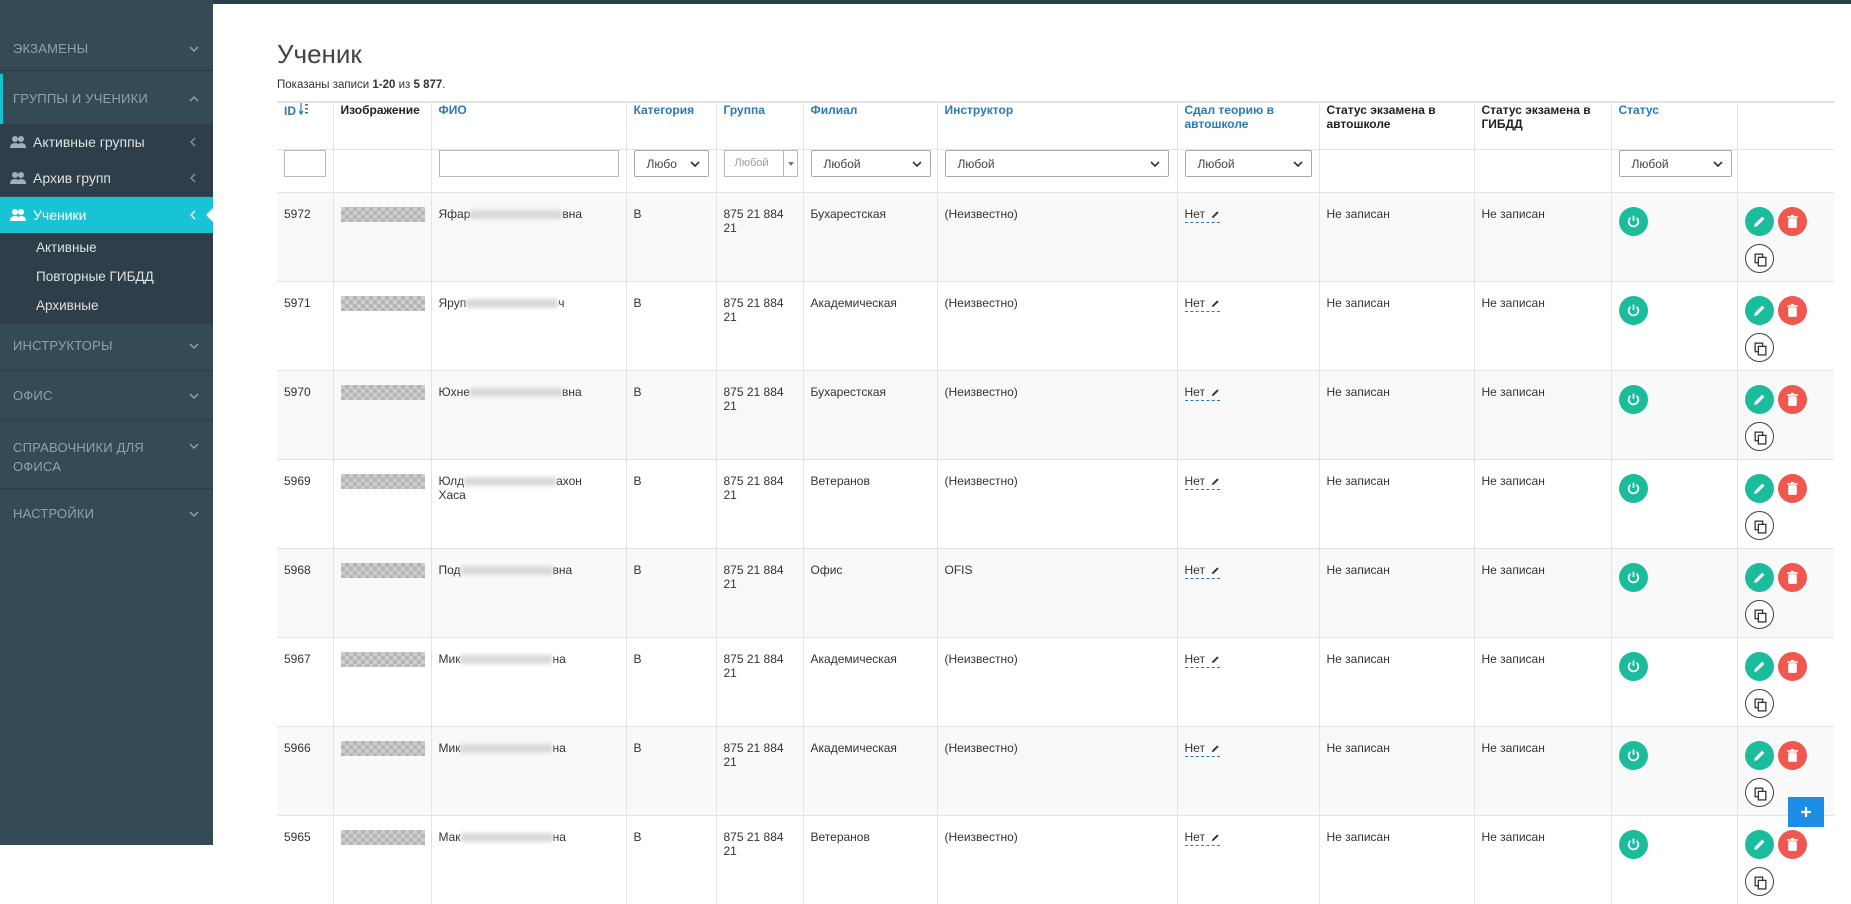 This screenshot has height=904, width=1851. Describe the element at coordinates (72, 178) in the screenshot. I see `sidebar-item-label: Архив групп` at that location.